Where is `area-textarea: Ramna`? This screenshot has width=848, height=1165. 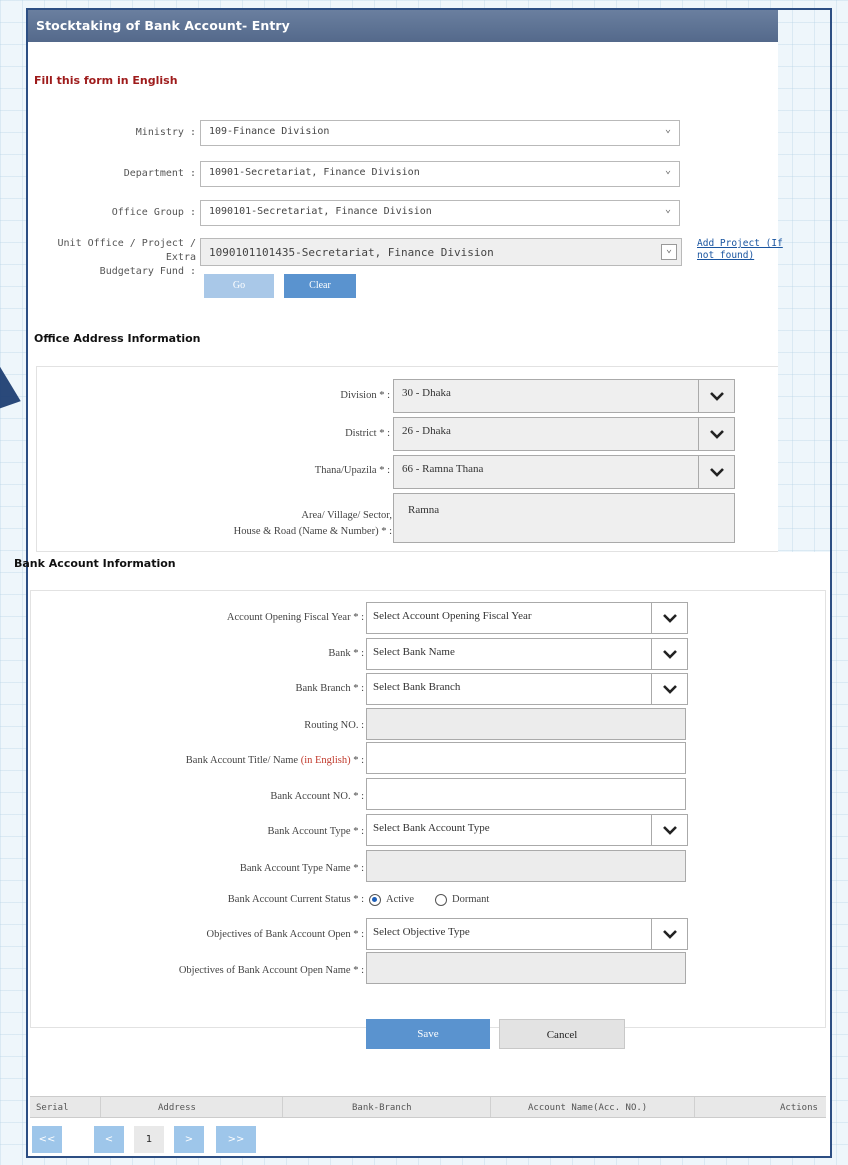
area-textarea: Ramna is located at coordinates (564, 518).